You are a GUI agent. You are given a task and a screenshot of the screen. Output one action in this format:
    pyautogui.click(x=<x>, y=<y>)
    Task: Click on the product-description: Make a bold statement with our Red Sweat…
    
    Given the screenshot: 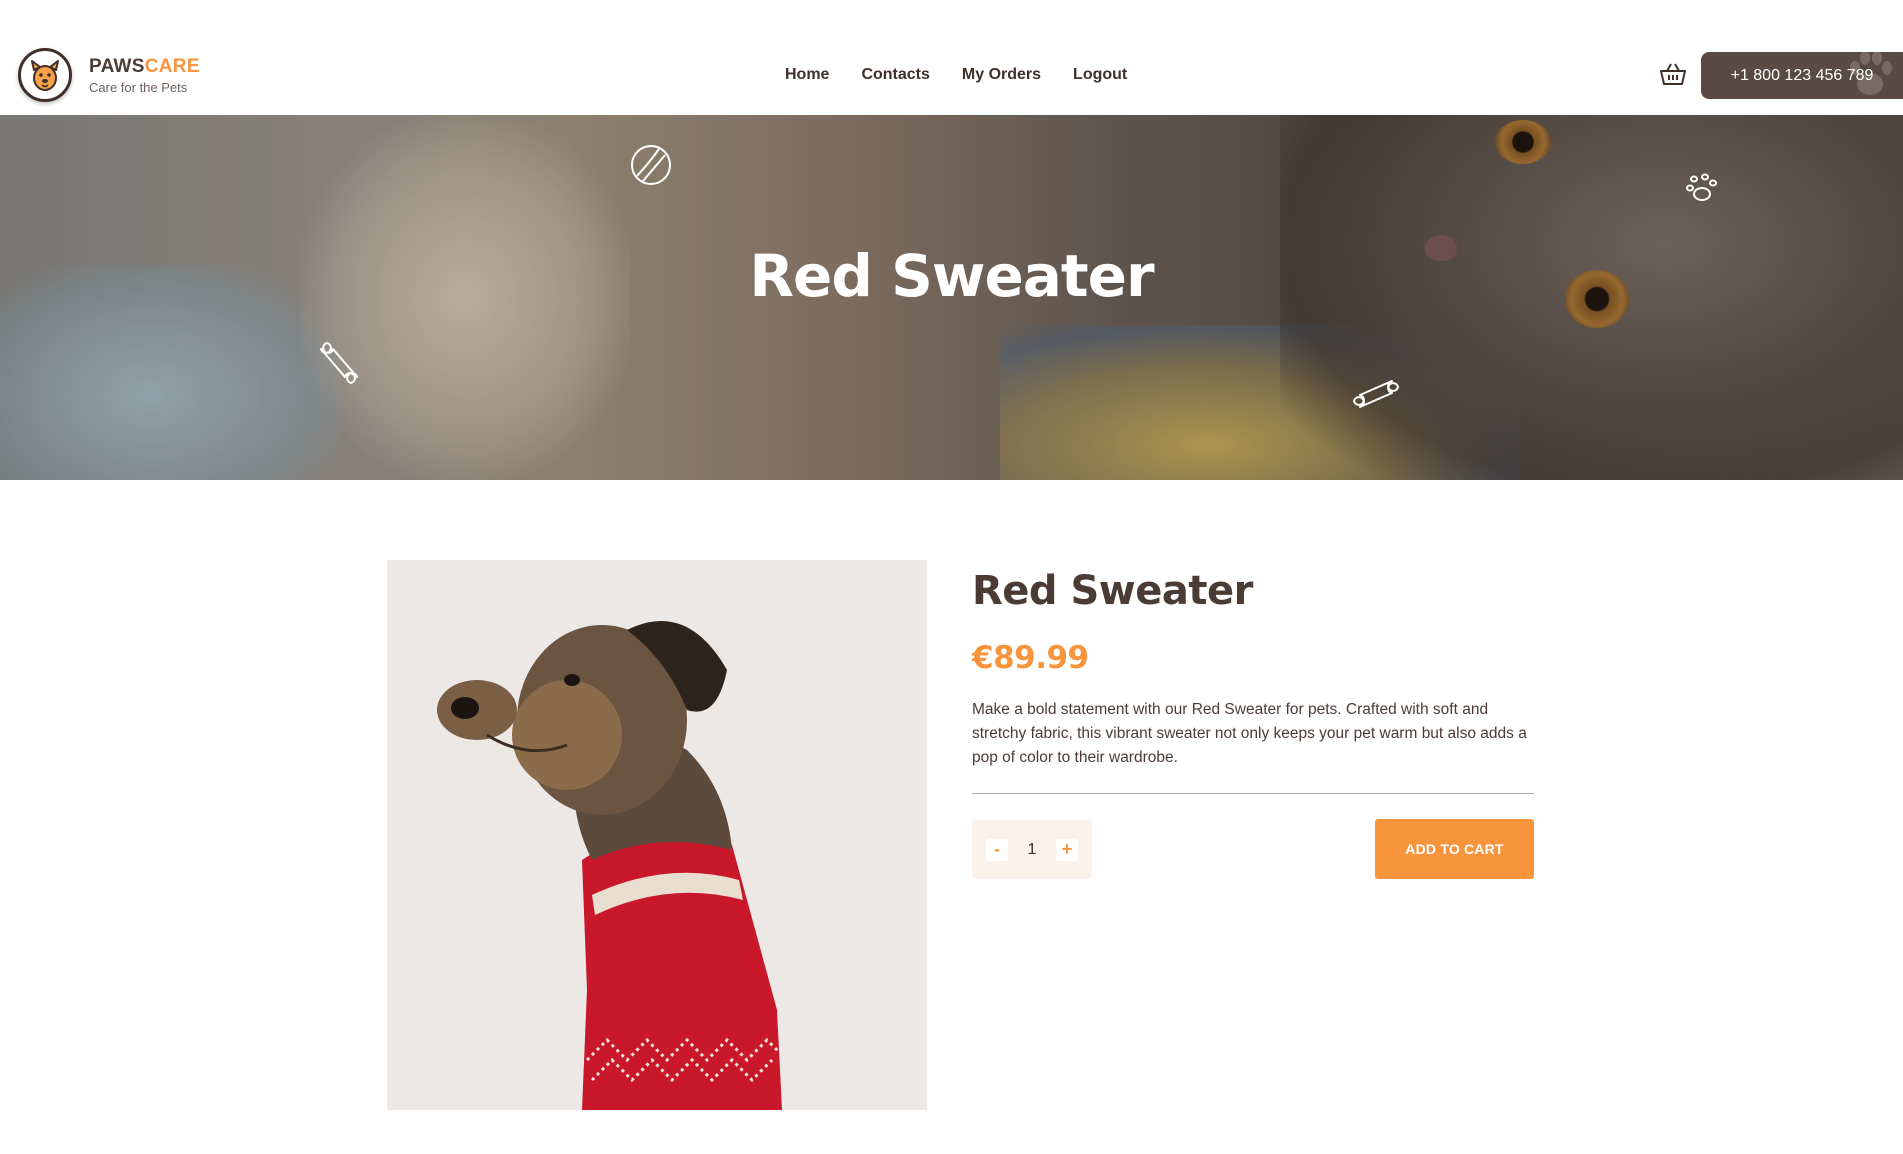 What is the action you would take?
    pyautogui.click(x=1249, y=733)
    